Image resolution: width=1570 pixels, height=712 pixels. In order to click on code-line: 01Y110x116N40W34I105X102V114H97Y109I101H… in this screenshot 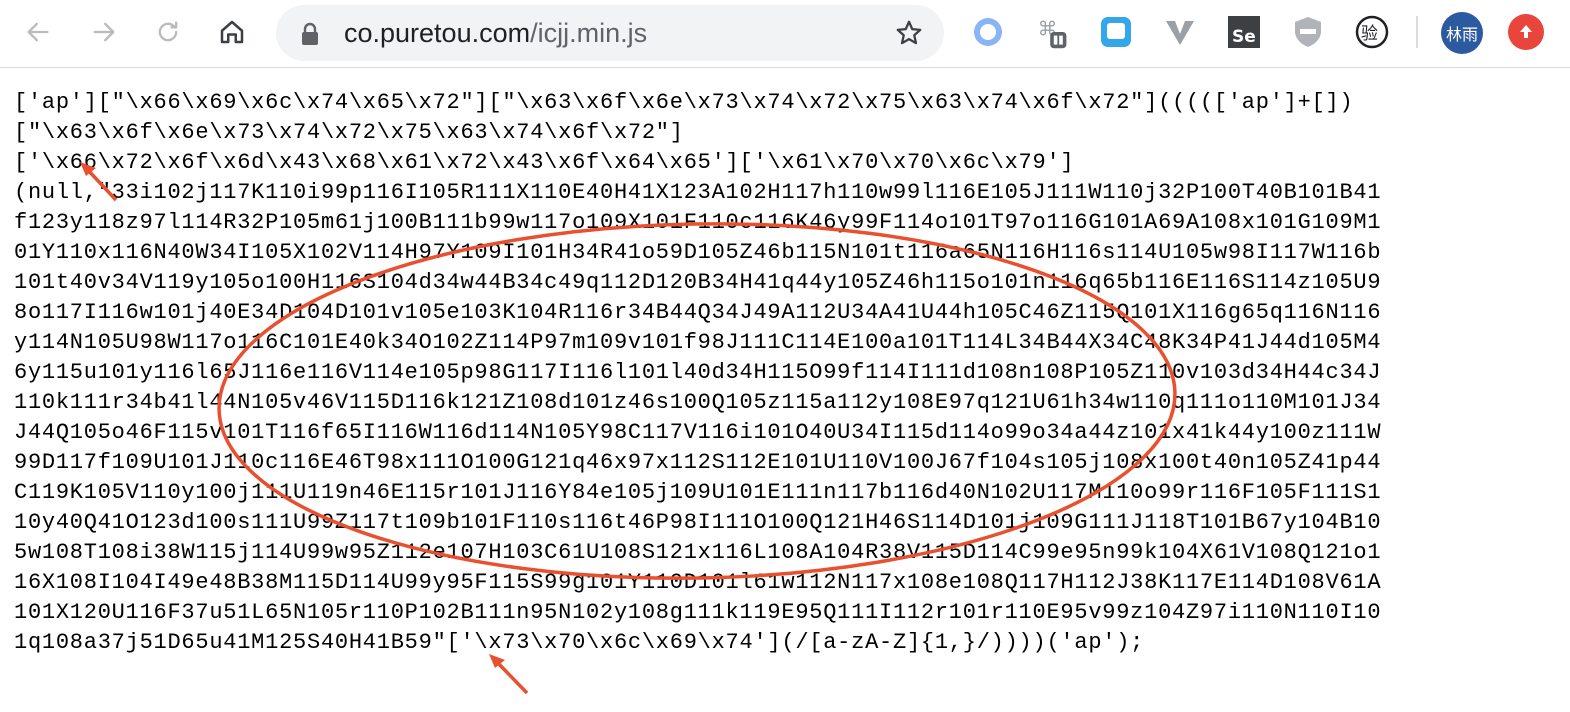, I will do `click(698, 252)`.